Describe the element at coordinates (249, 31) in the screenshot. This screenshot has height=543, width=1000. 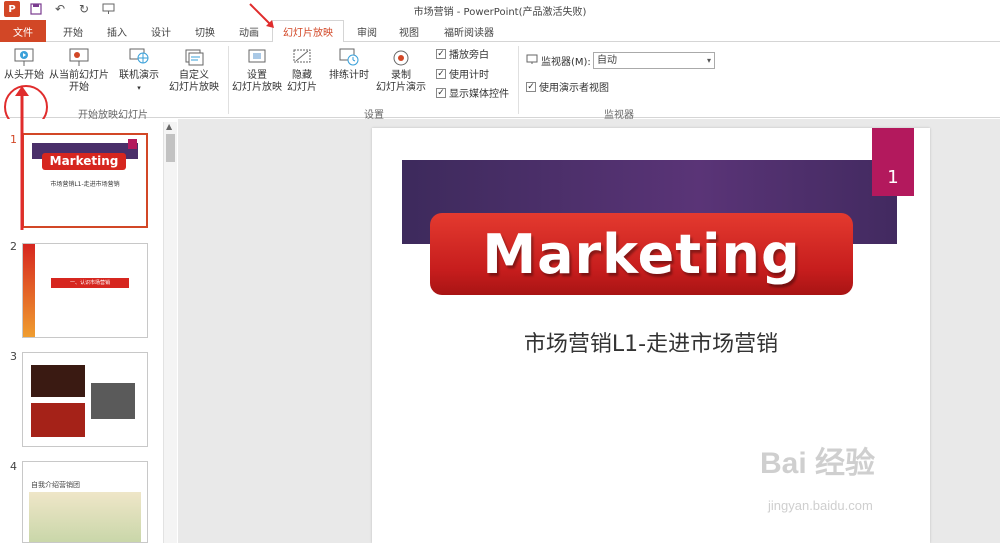
I see `tab-animations: 动画` at that location.